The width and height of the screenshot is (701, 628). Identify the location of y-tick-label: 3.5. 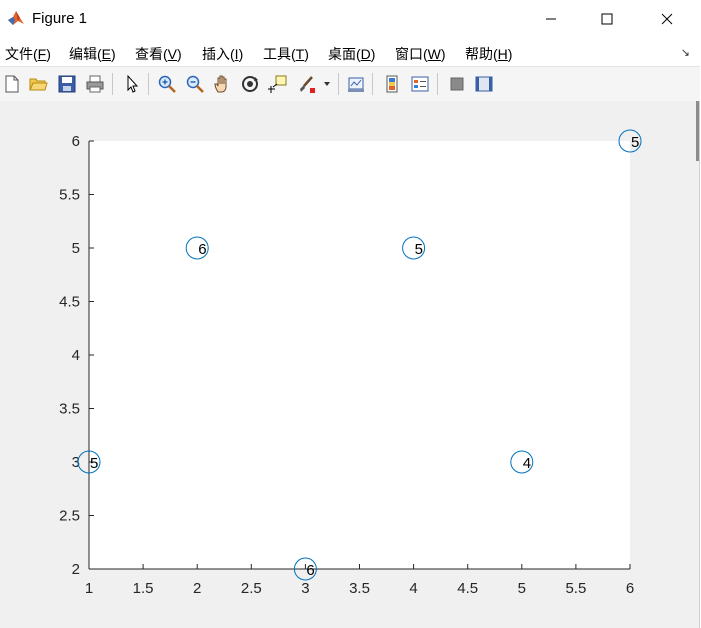
(69, 409).